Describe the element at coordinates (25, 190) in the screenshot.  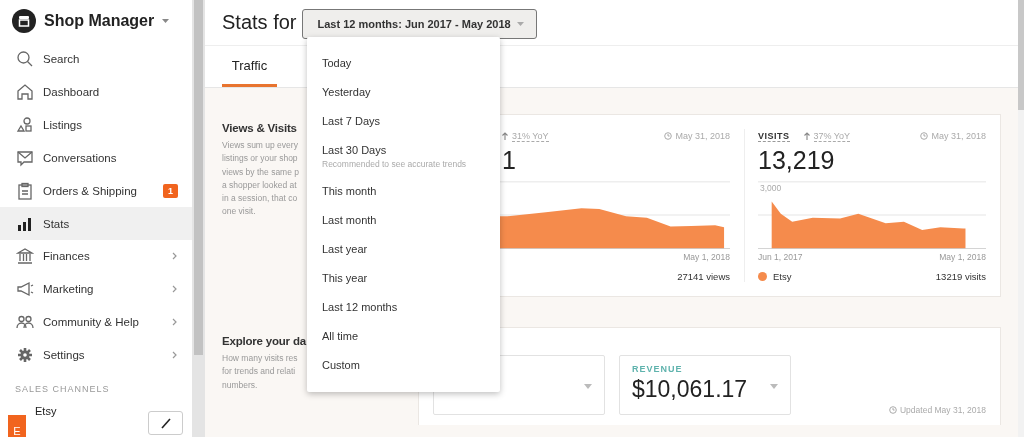
I see `clipboard-icon` at that location.